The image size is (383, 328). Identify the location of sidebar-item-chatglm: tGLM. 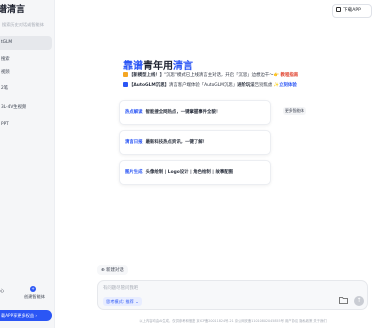
(26, 43).